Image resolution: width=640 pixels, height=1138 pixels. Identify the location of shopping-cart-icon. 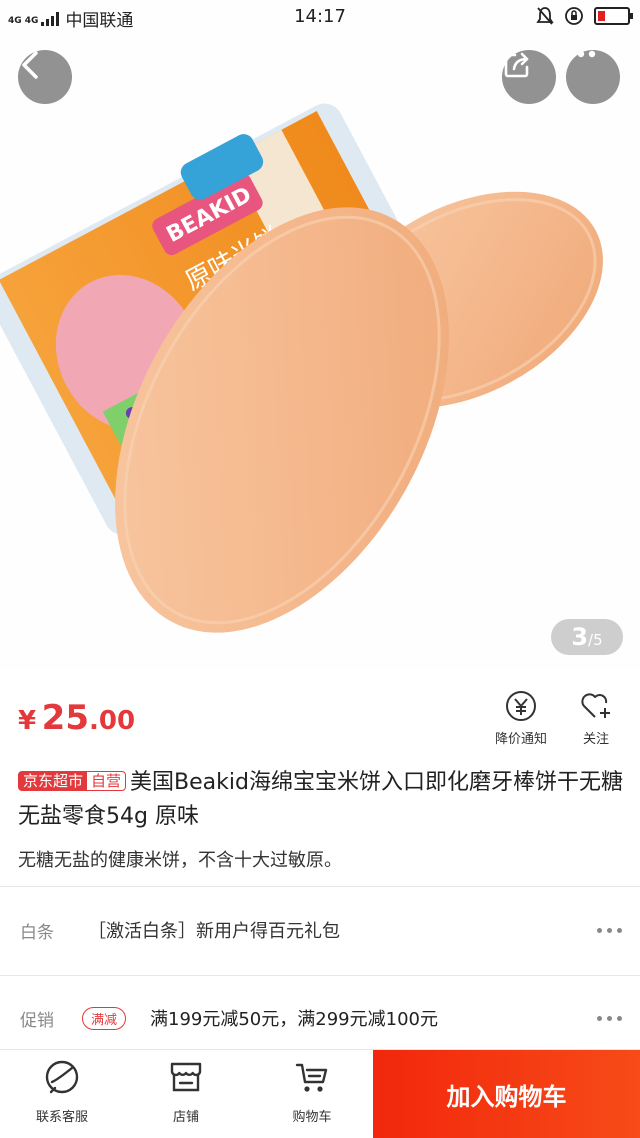
(311, 1077).